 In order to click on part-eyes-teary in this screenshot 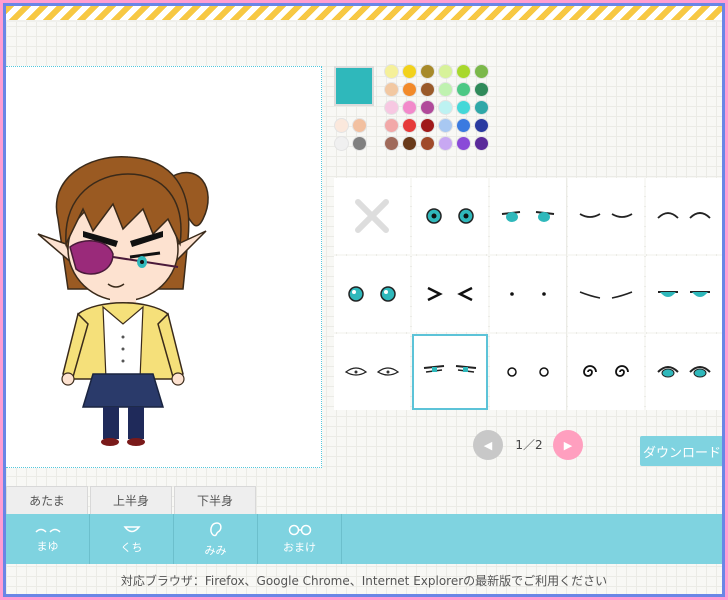, I will do `click(684, 372)`.